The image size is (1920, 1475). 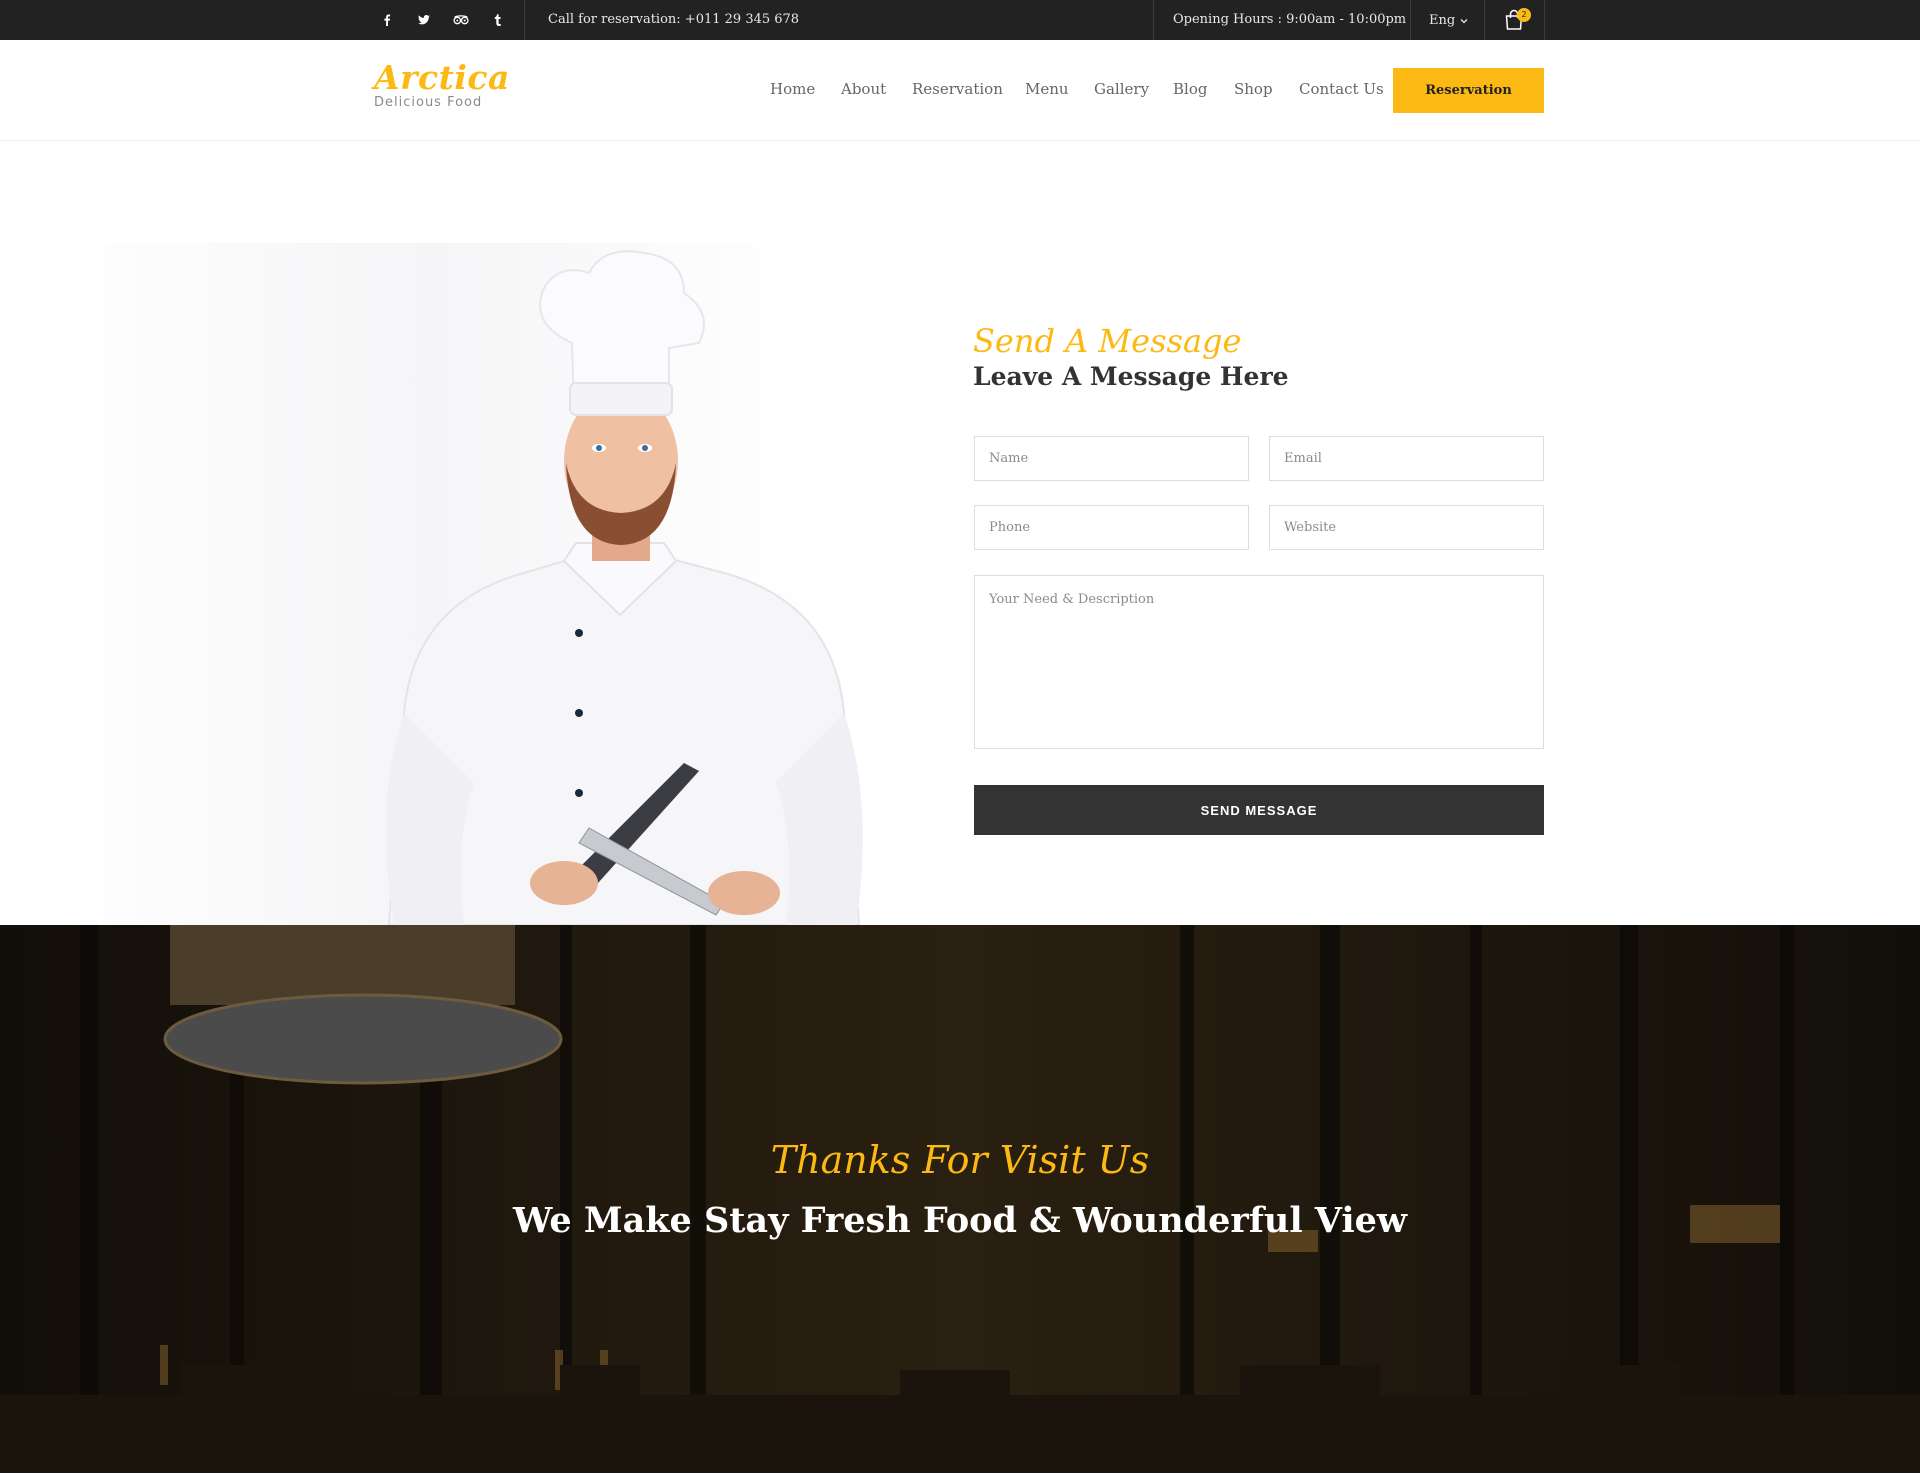 I want to click on banner-script-title: Thanks For Visit Us, so click(x=960, y=1160).